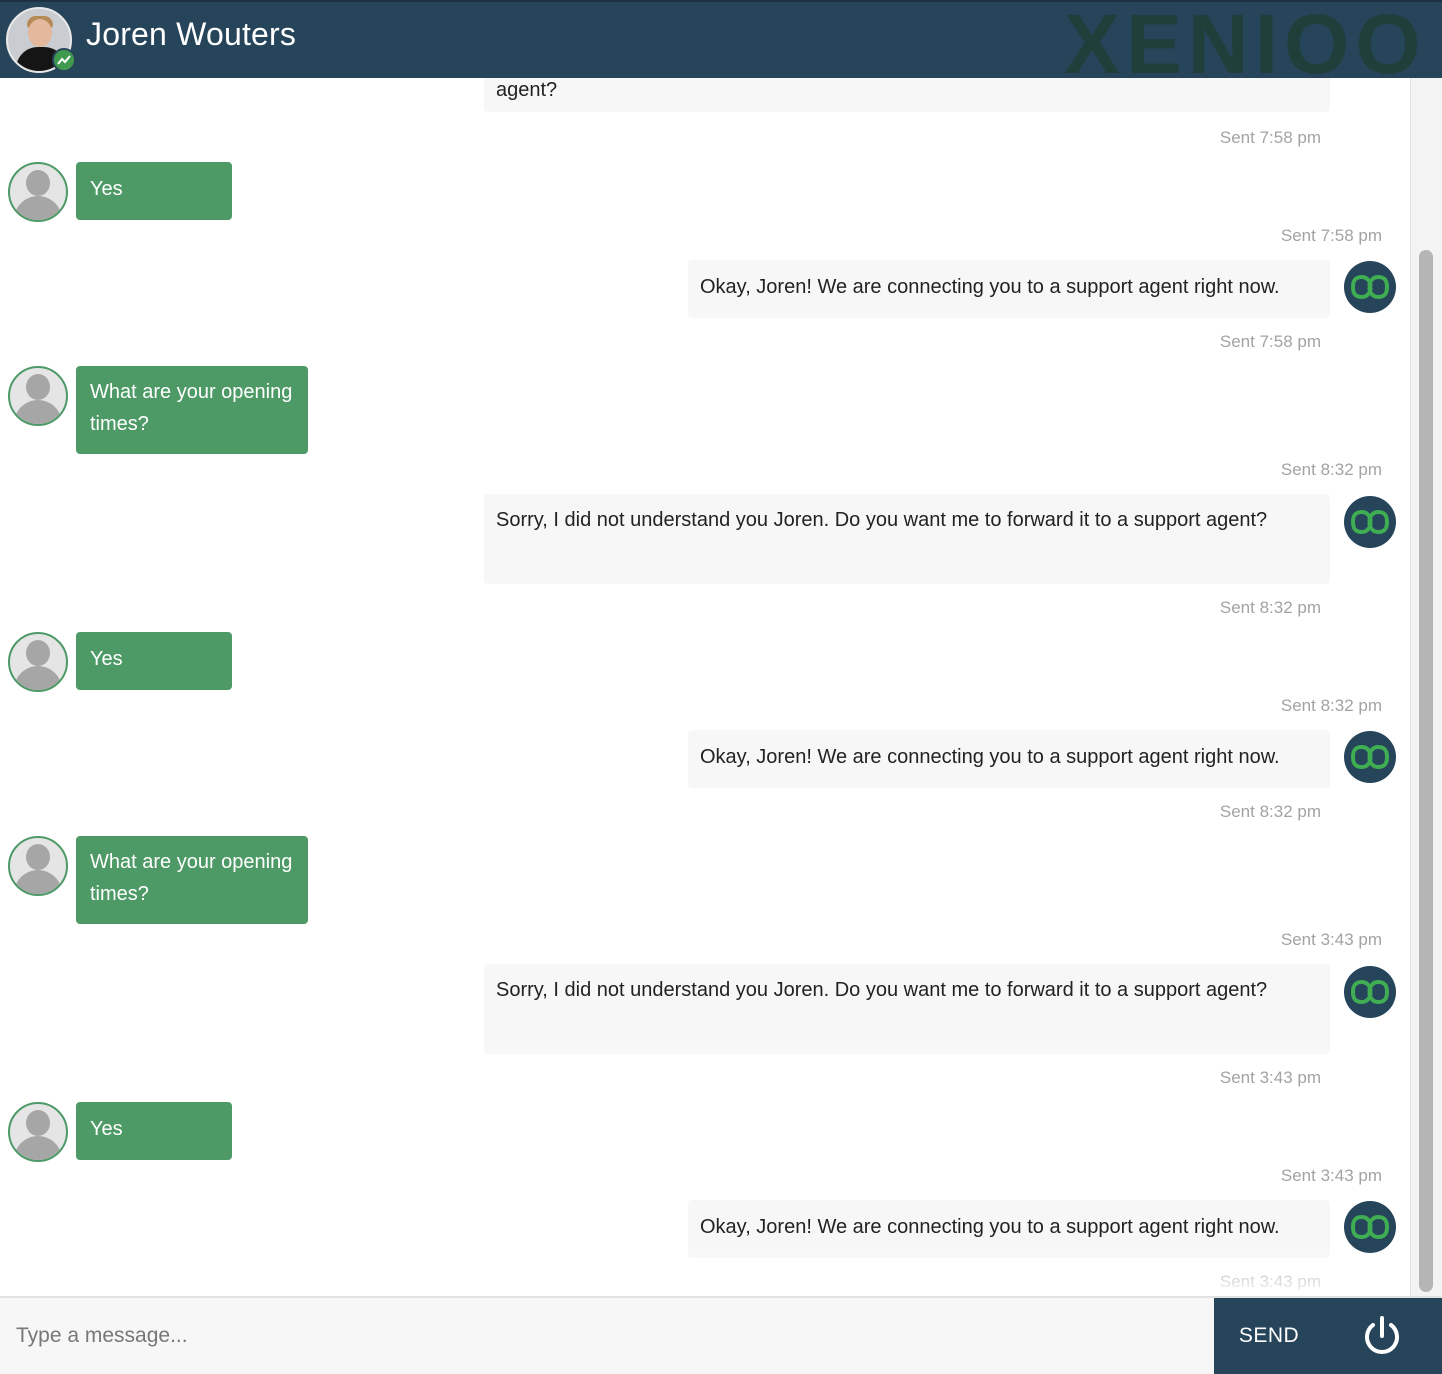 The width and height of the screenshot is (1442, 1374). What do you see at coordinates (907, 95) in the screenshot?
I see `bot-message: agent?` at bounding box center [907, 95].